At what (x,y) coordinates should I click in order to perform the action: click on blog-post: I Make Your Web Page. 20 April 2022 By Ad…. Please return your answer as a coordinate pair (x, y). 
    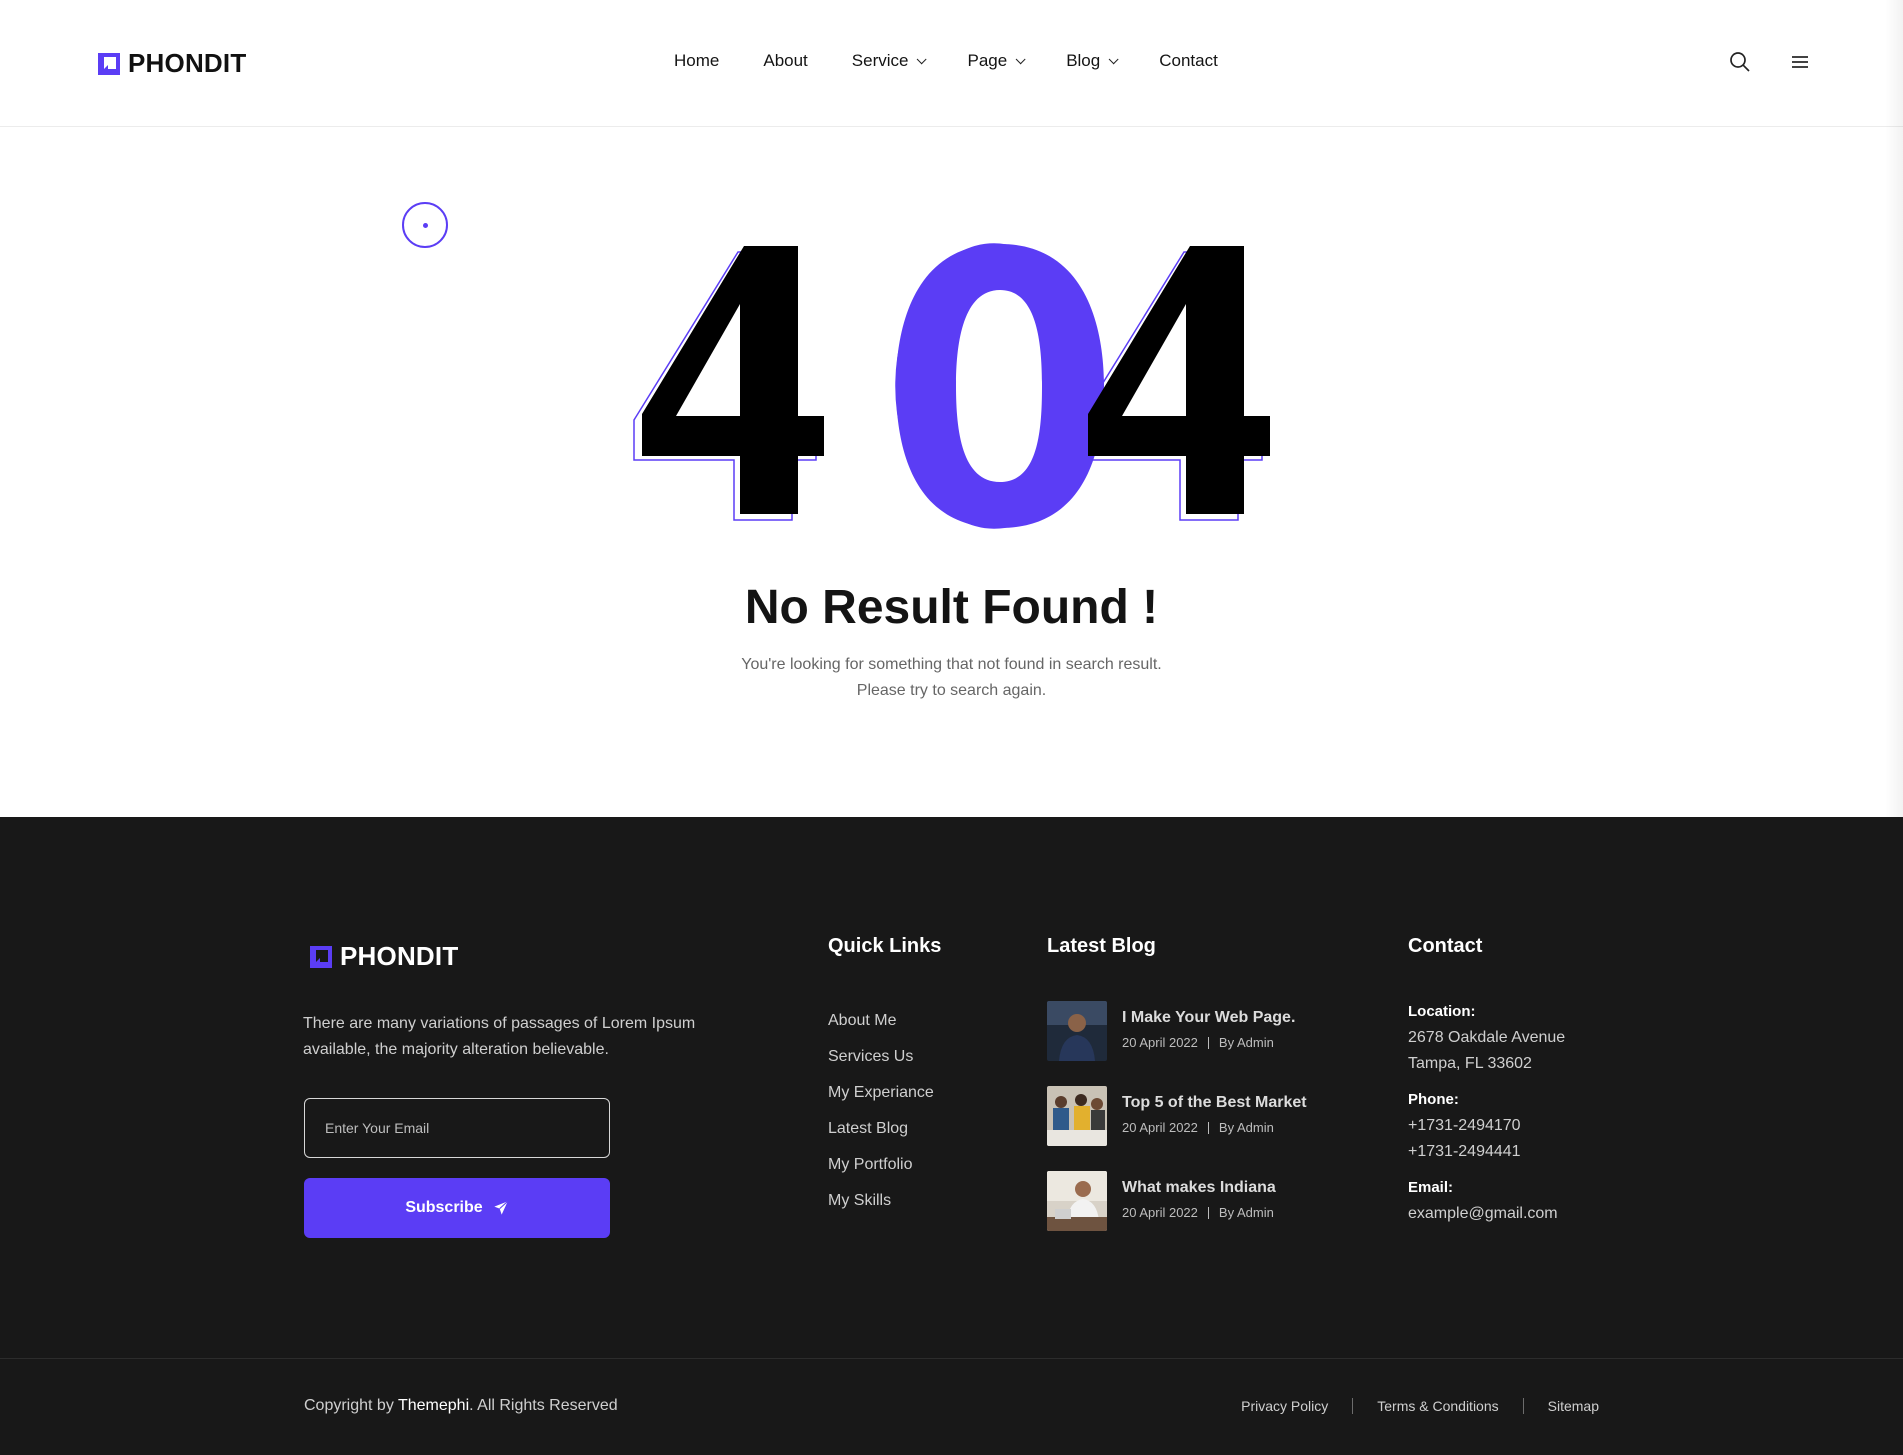
    Looking at the image, I should click on (1177, 1031).